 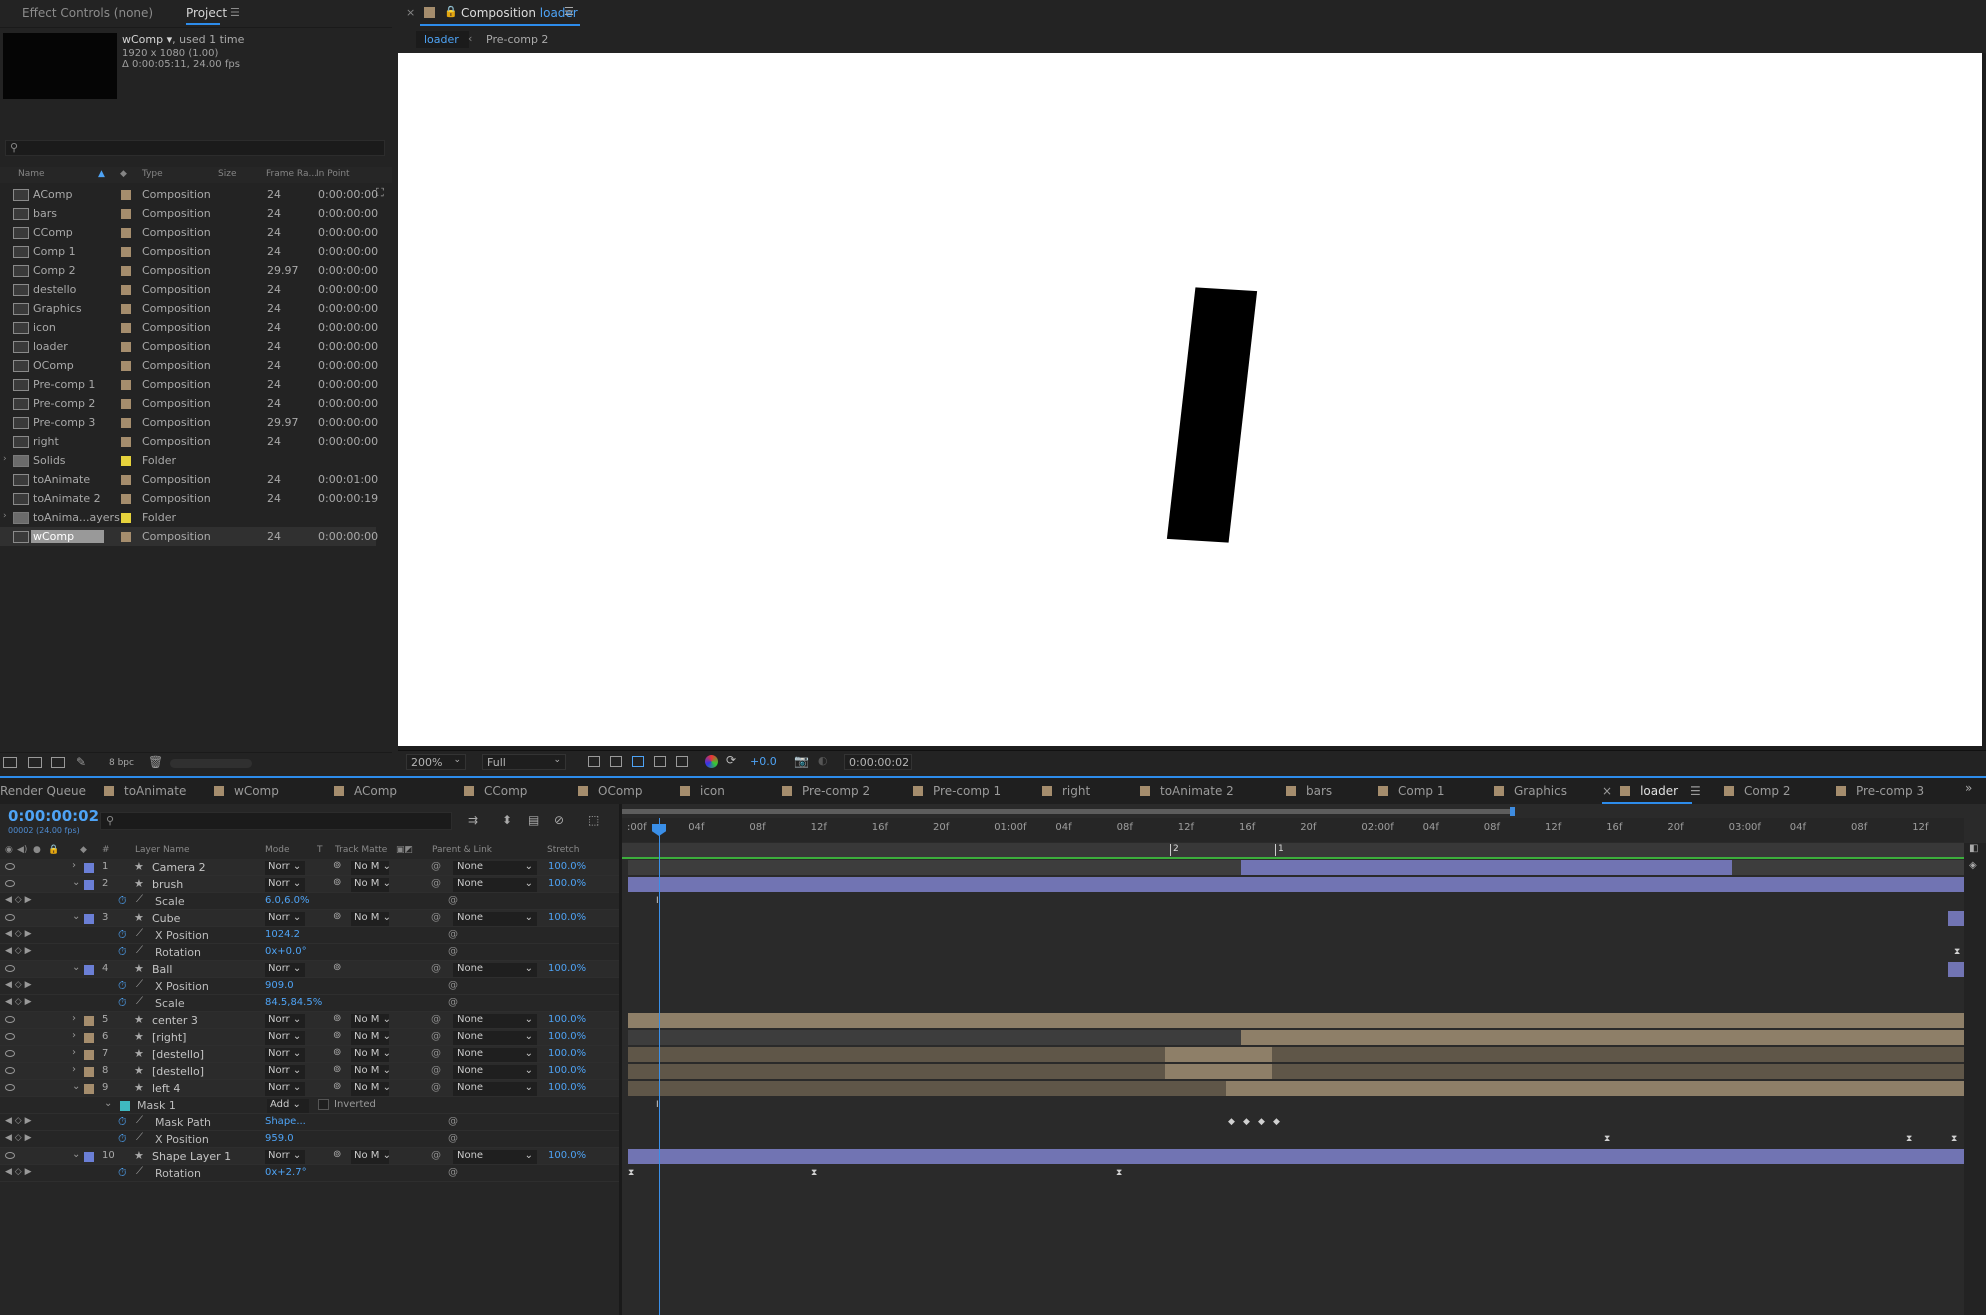 What do you see at coordinates (1067, 811) in the screenshot?
I see `work-area-bar` at bounding box center [1067, 811].